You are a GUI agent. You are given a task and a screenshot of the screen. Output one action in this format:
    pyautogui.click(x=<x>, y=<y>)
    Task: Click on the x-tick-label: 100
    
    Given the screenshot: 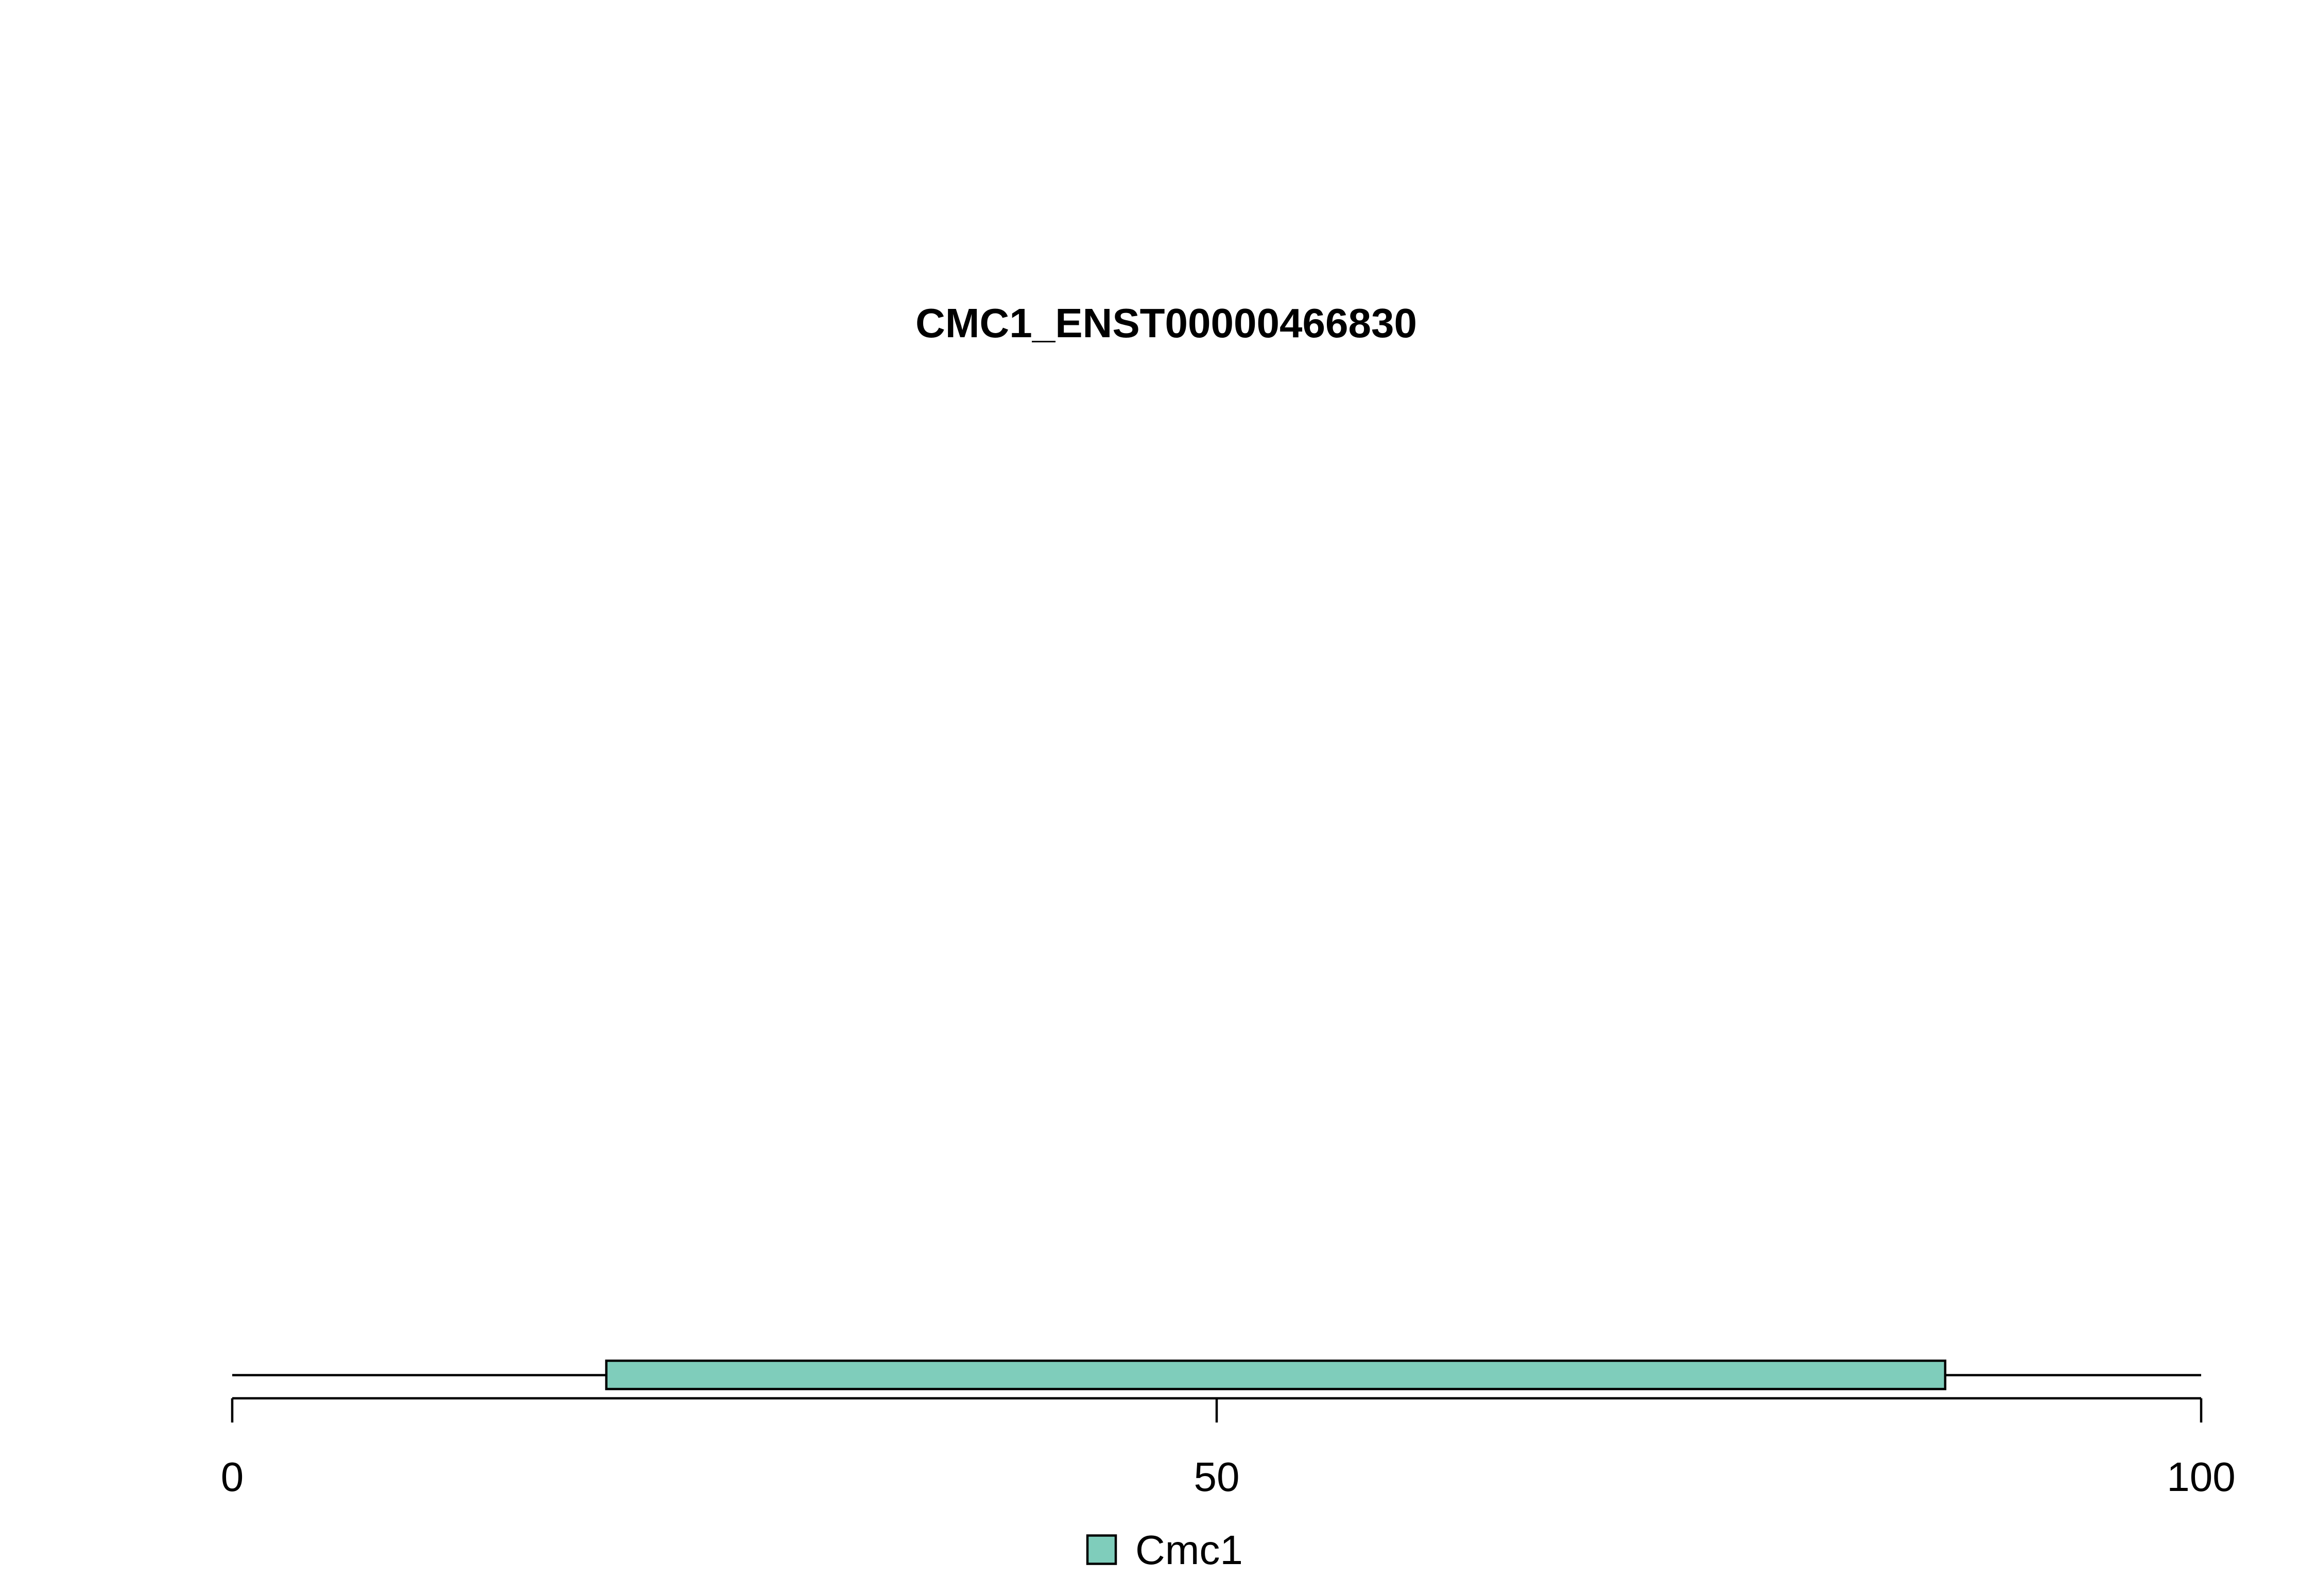 What is the action you would take?
    pyautogui.click(x=2201, y=1477)
    